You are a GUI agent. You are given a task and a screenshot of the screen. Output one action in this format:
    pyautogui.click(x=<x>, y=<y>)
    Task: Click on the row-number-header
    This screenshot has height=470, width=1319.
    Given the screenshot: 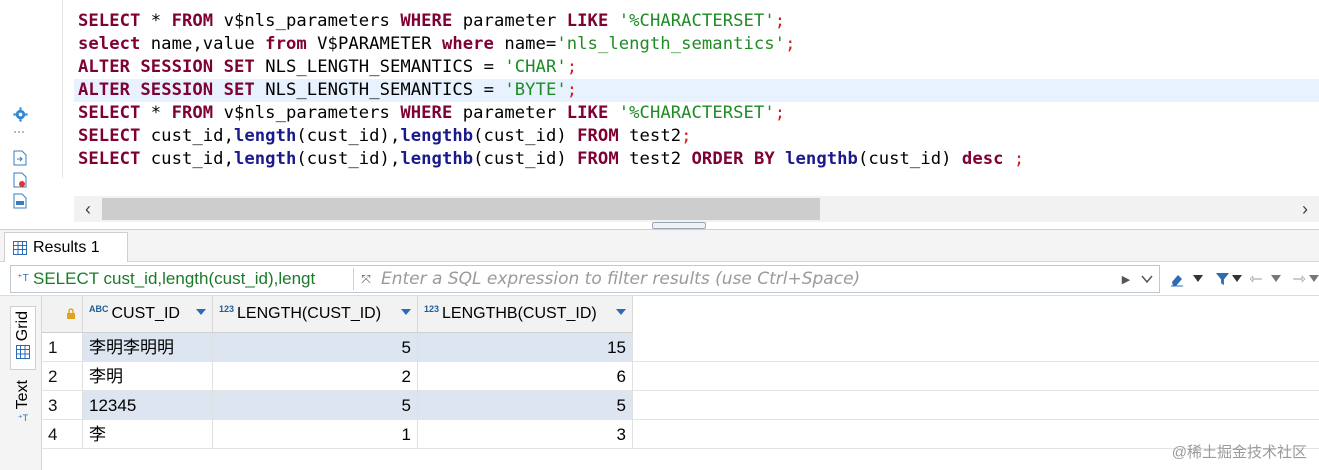 What is the action you would take?
    pyautogui.click(x=62, y=314)
    